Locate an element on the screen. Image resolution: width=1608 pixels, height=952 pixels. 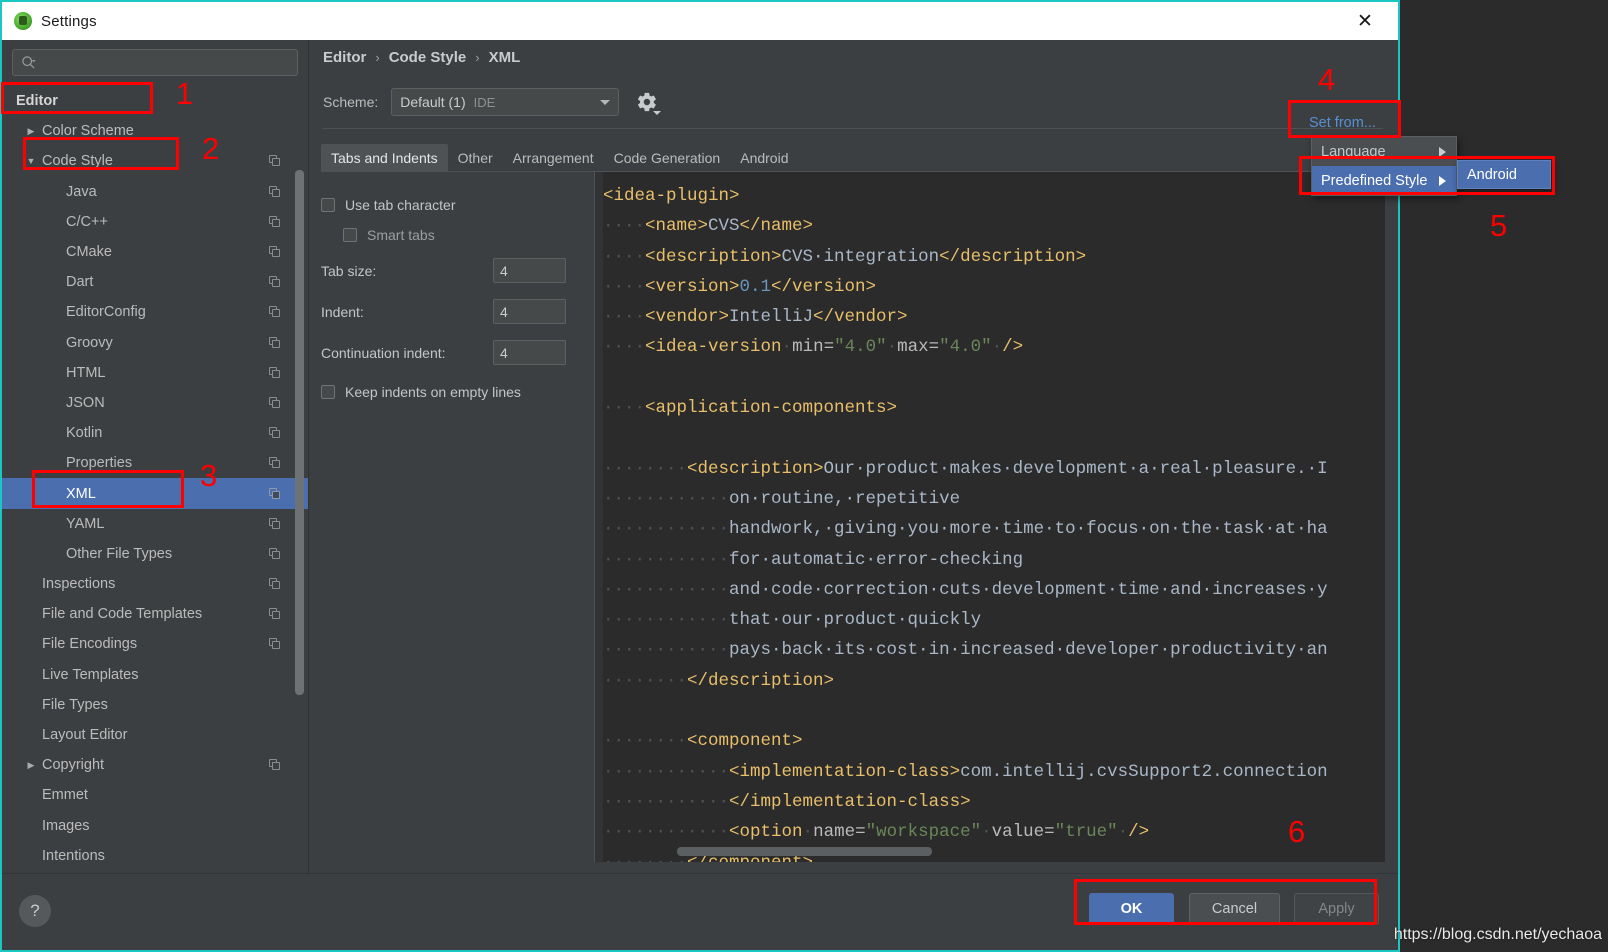
smart-tabs-row: Smart tabs is located at coordinates (464, 235).